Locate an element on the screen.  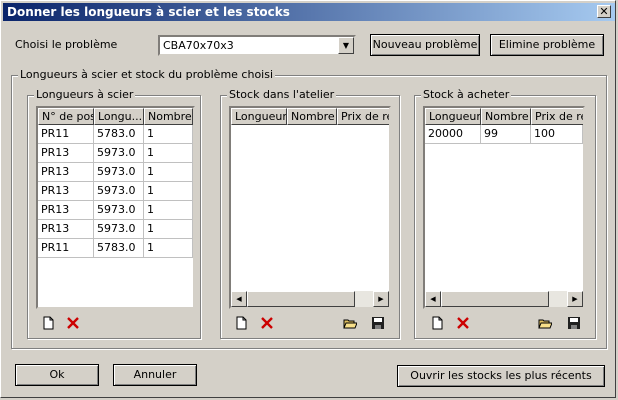
saw-lengths-header: N° de pos Longu... Nombre is located at coordinates (115, 116).